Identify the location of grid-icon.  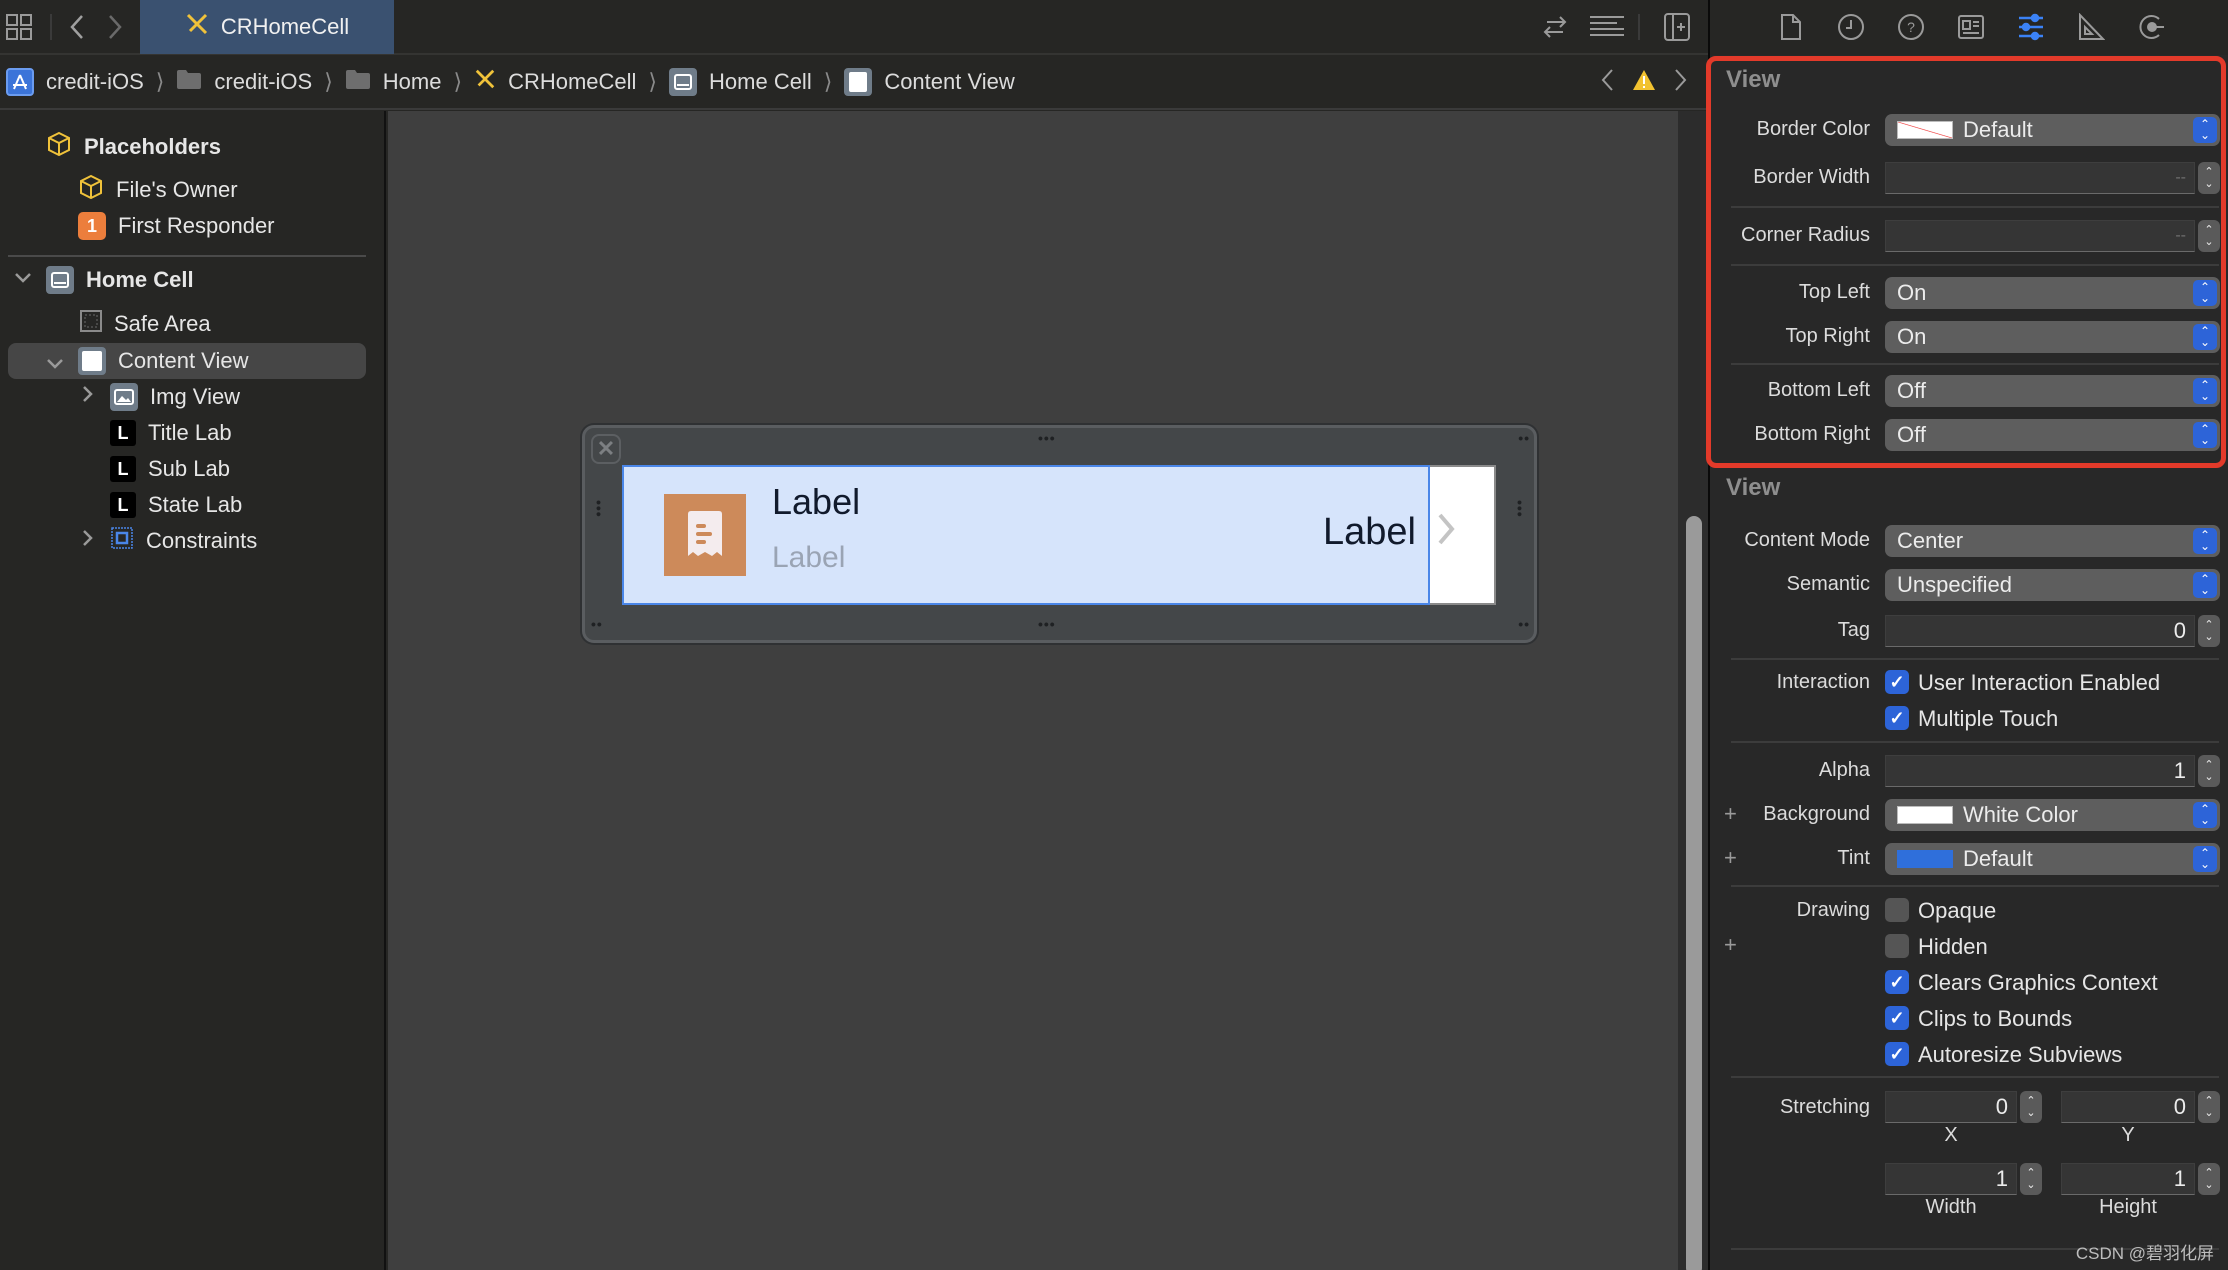
(19, 27).